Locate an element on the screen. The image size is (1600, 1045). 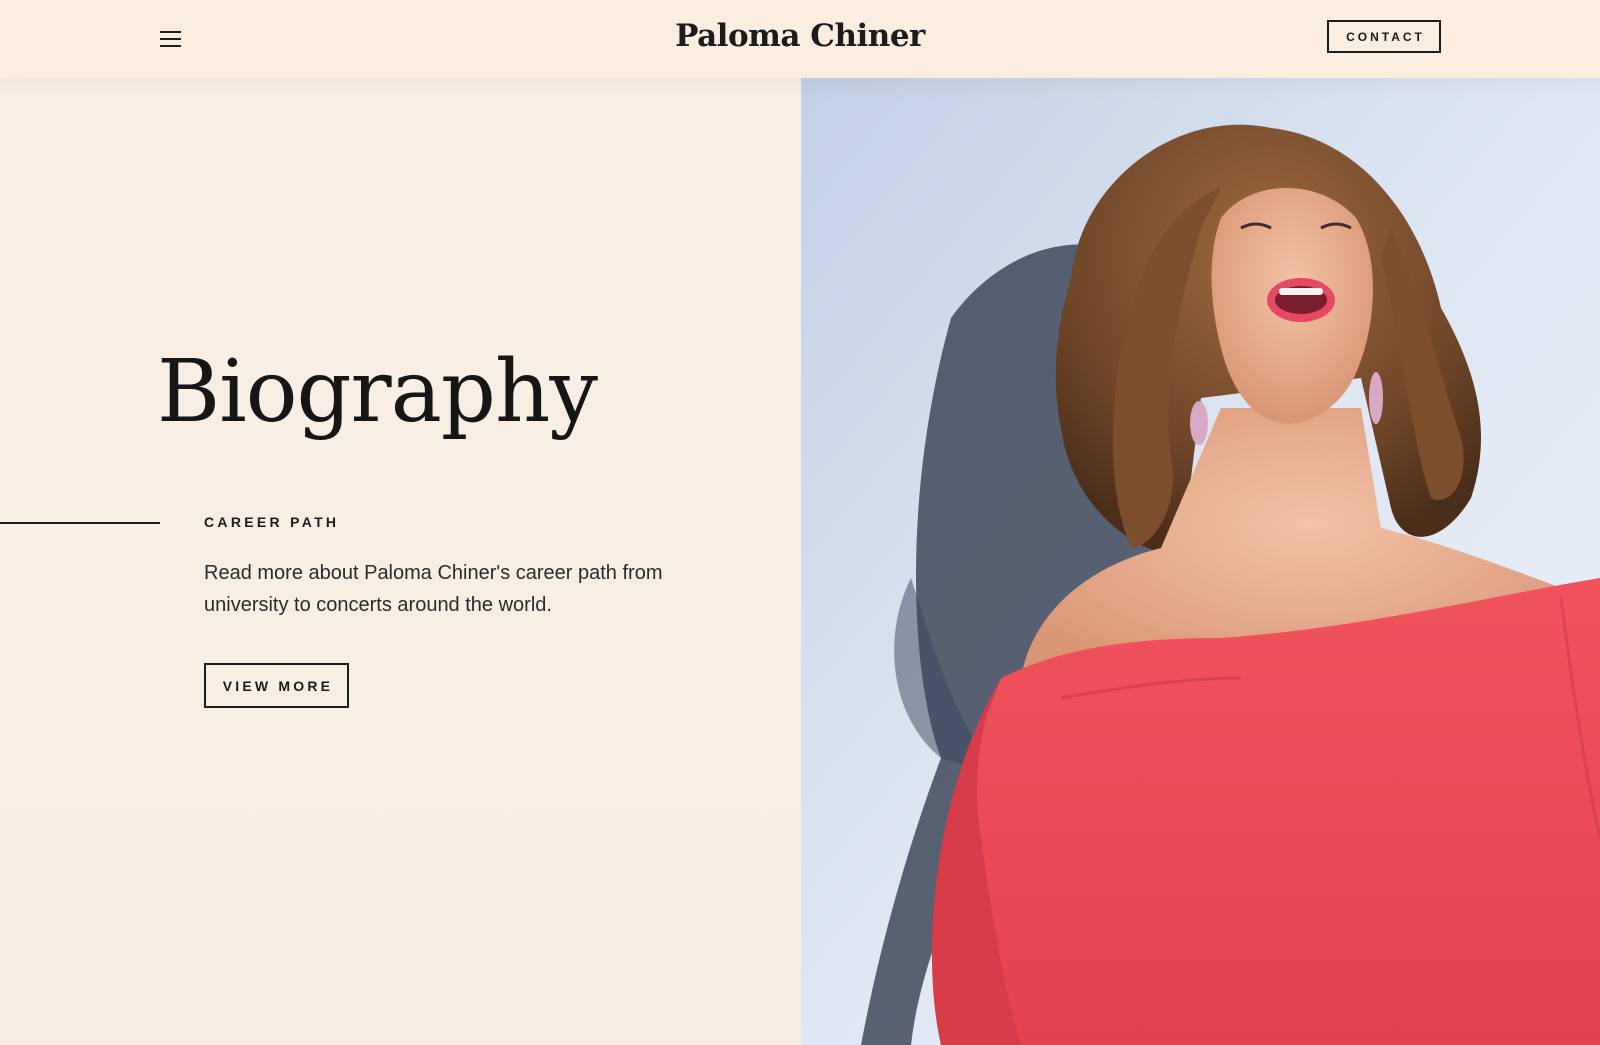
site-logo: Paloma Chiner is located at coordinates (800, 36).